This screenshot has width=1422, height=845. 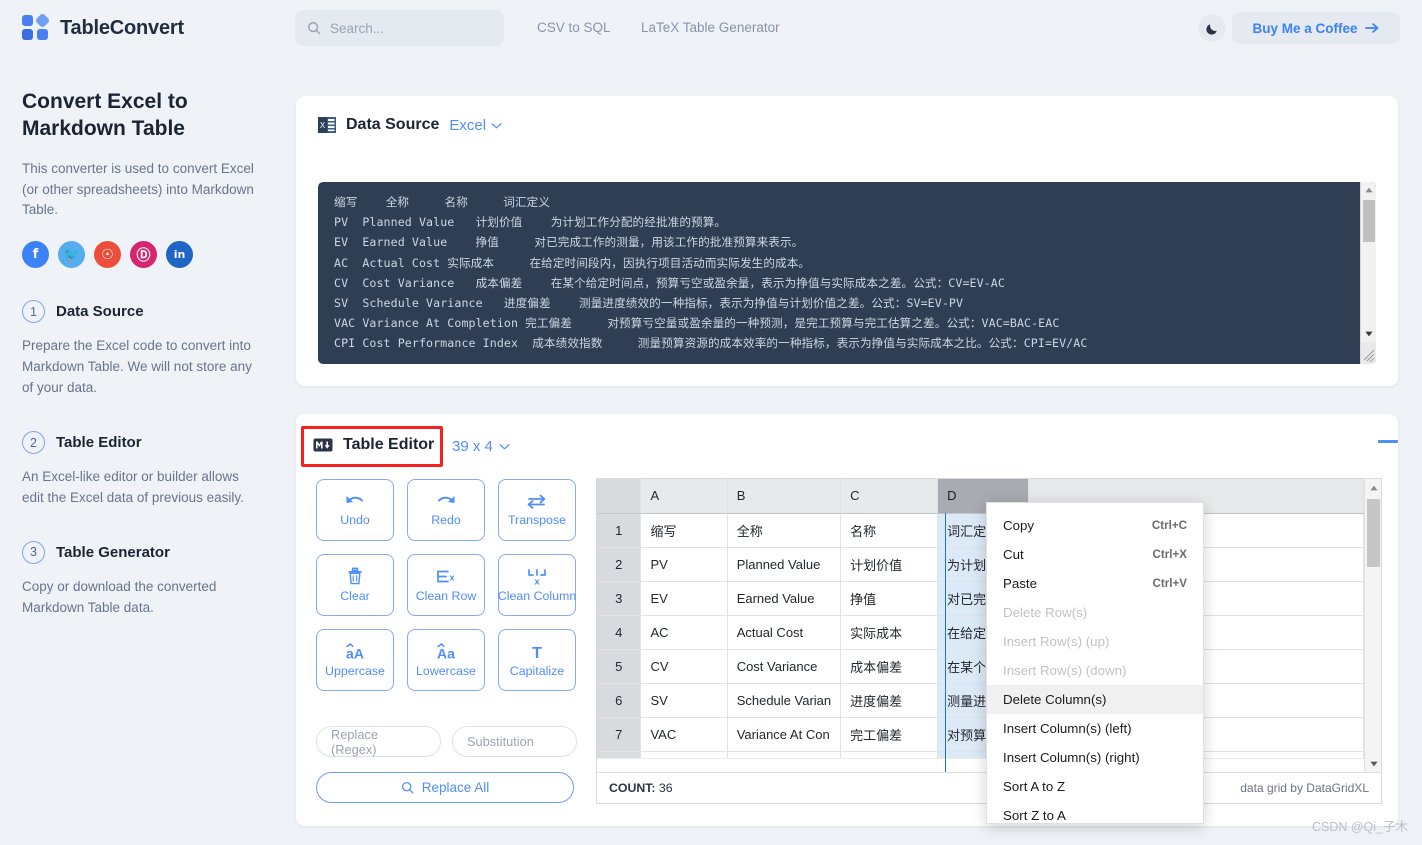 What do you see at coordinates (889, 666) in the screenshot?
I see `cell-c: 成本偏差` at bounding box center [889, 666].